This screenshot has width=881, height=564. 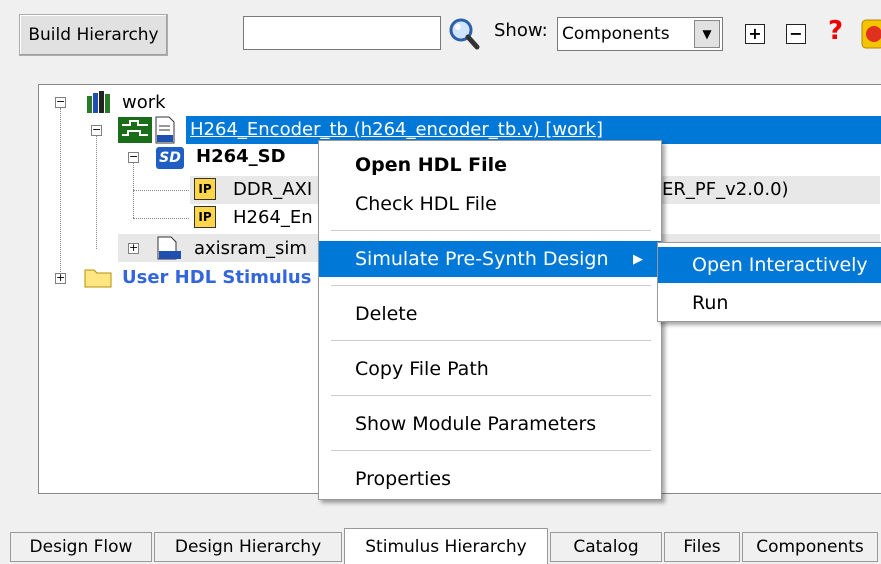 I want to click on collapse-all-button: −, so click(x=796, y=34).